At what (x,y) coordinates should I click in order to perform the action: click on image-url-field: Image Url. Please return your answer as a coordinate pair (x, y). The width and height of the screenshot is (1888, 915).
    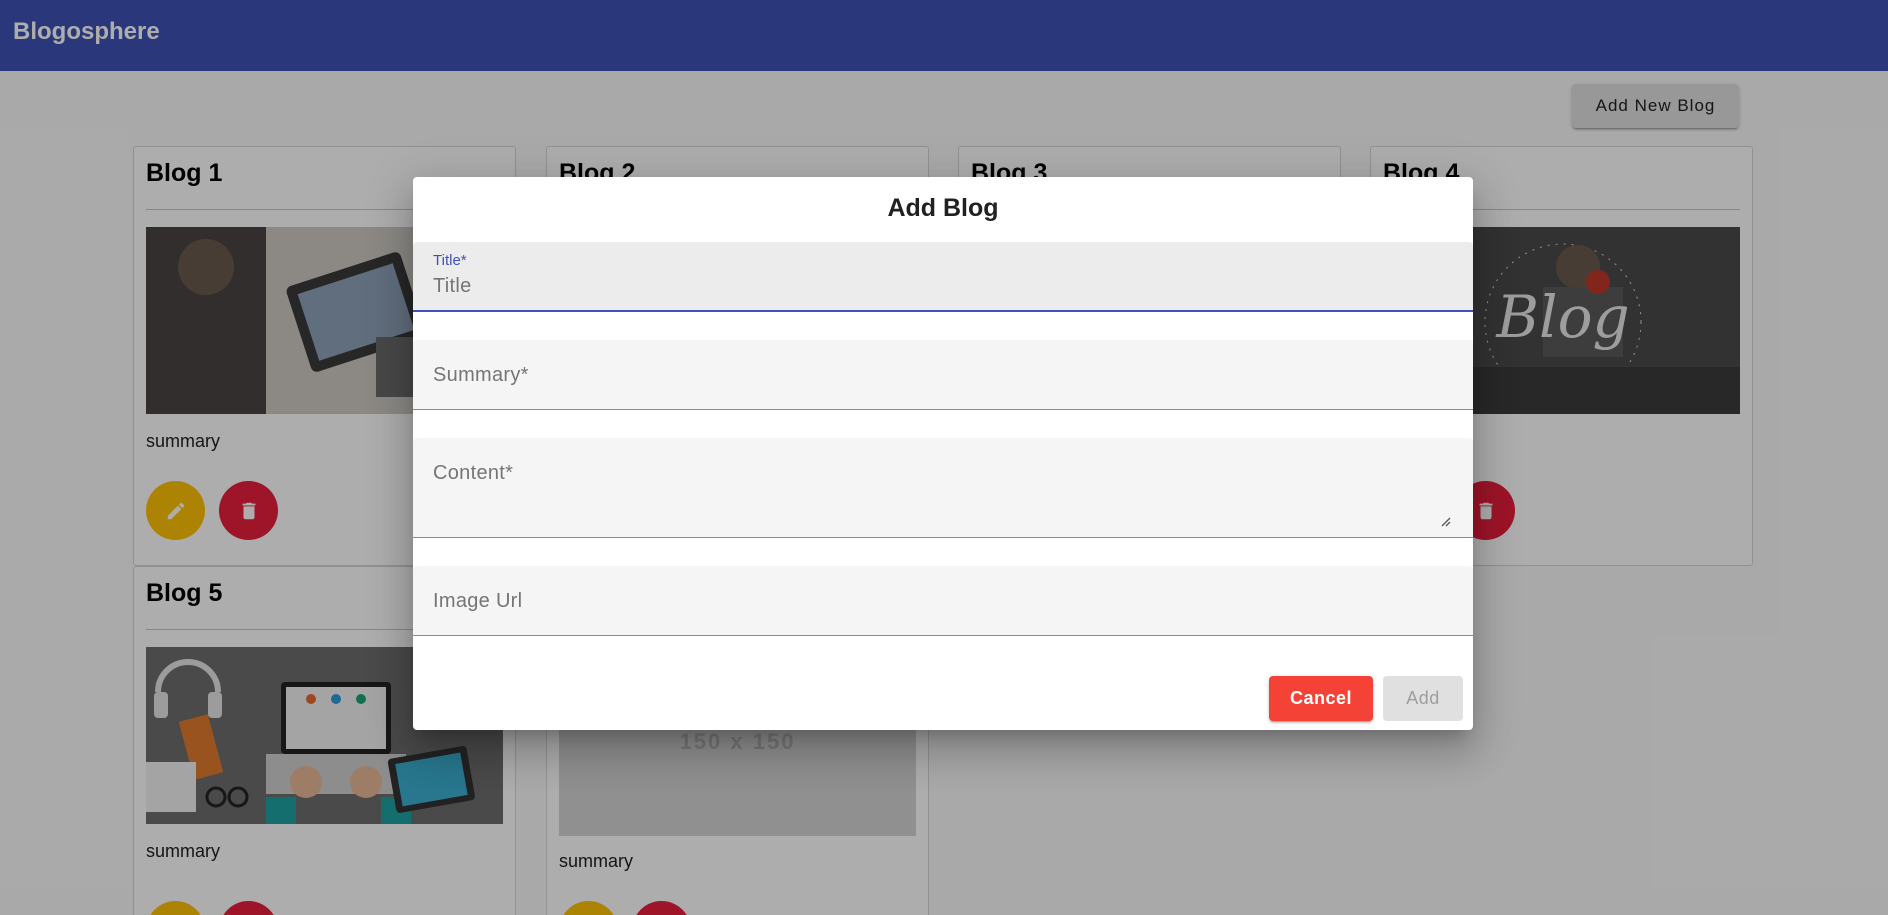
    Looking at the image, I should click on (943, 601).